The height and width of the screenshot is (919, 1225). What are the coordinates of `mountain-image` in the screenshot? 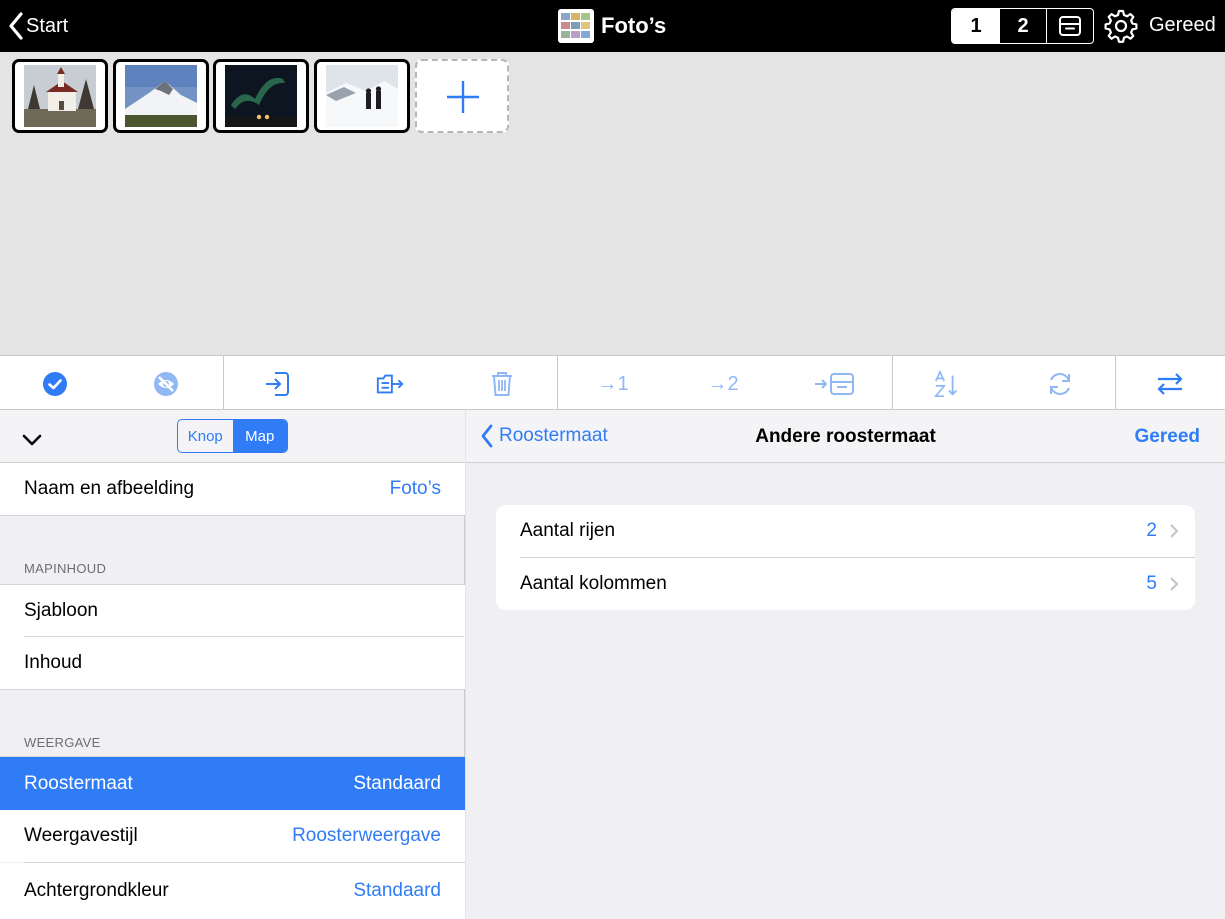 It's located at (161, 96).